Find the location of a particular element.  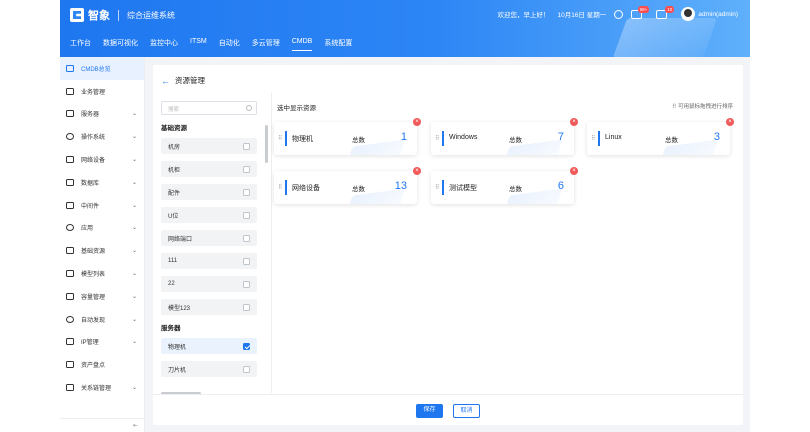

message-icon: 99+ is located at coordinates (640, 12).